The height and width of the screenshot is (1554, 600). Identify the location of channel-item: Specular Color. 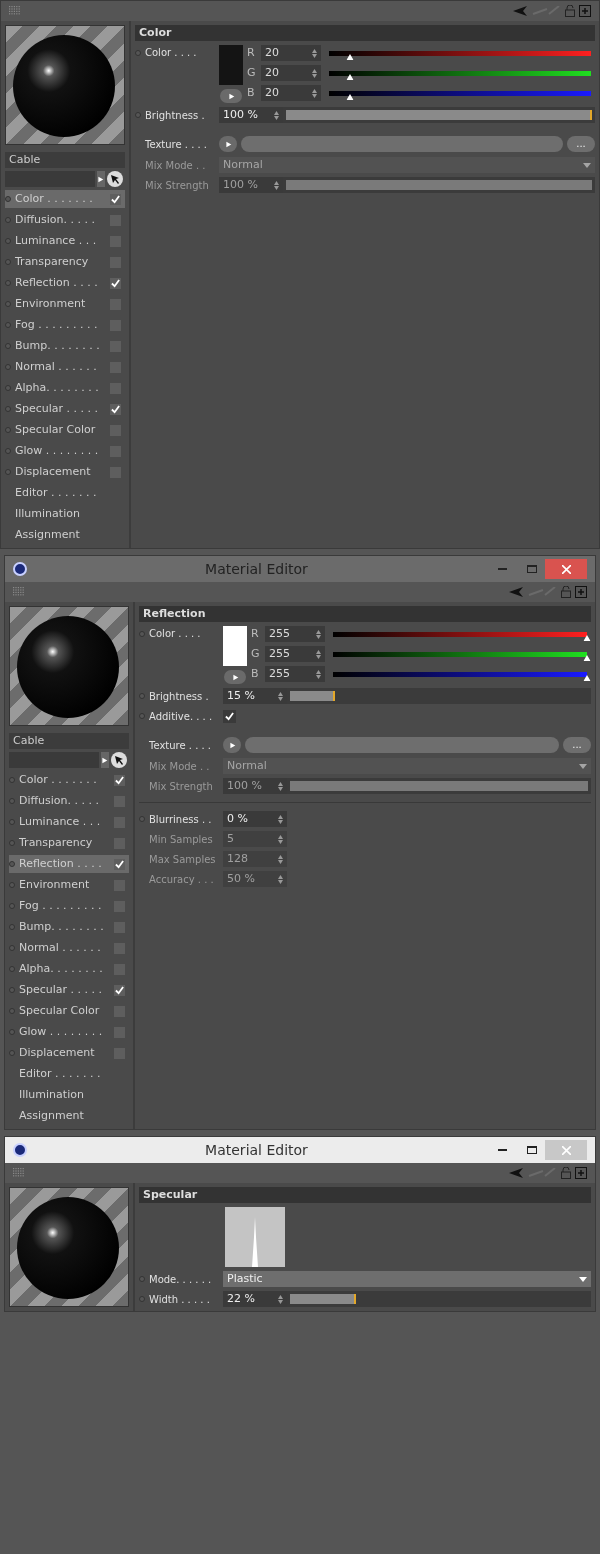
(65, 430).